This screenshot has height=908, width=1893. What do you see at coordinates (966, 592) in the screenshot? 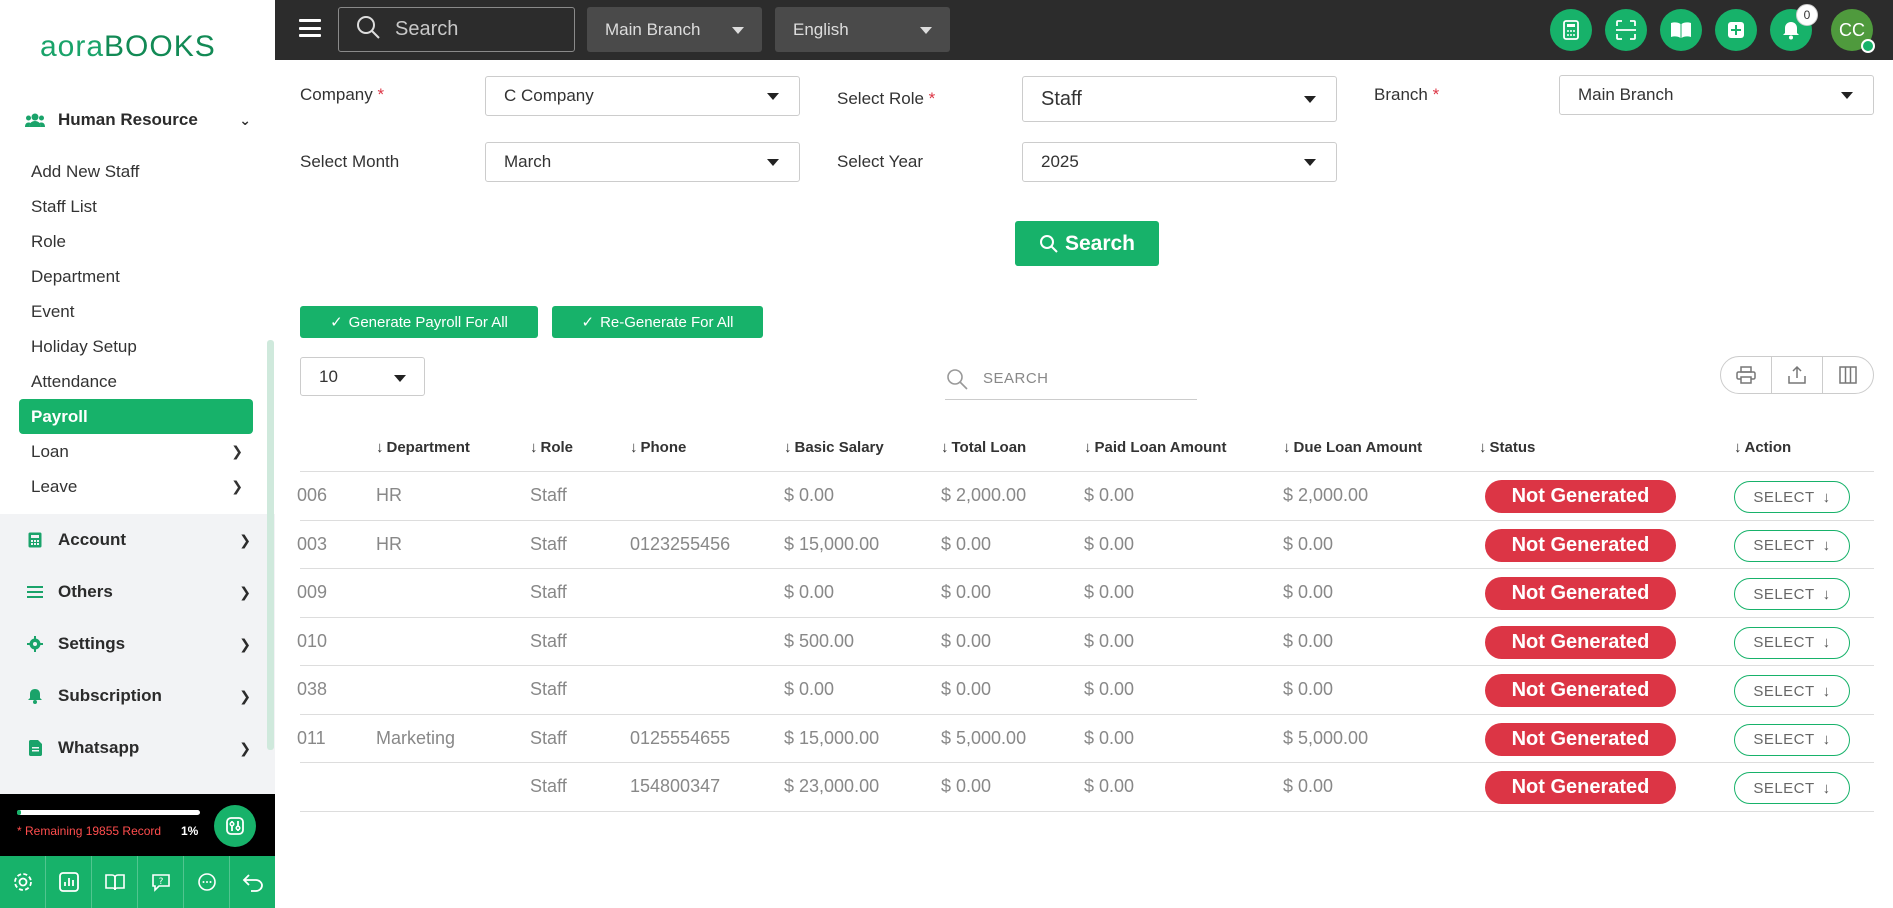
I see `cell-total-loan: $ 0.00` at bounding box center [966, 592].